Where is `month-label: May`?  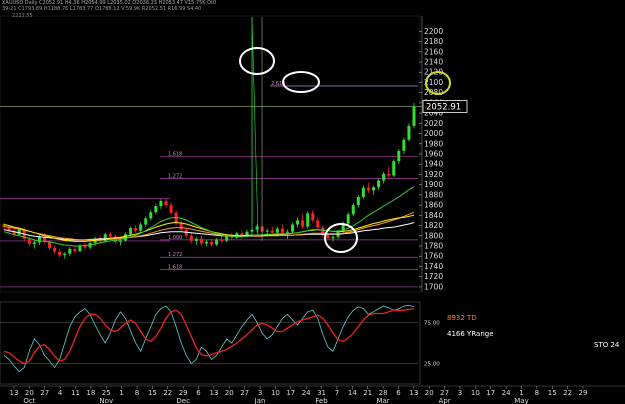
month-label: May is located at coordinates (521, 400).